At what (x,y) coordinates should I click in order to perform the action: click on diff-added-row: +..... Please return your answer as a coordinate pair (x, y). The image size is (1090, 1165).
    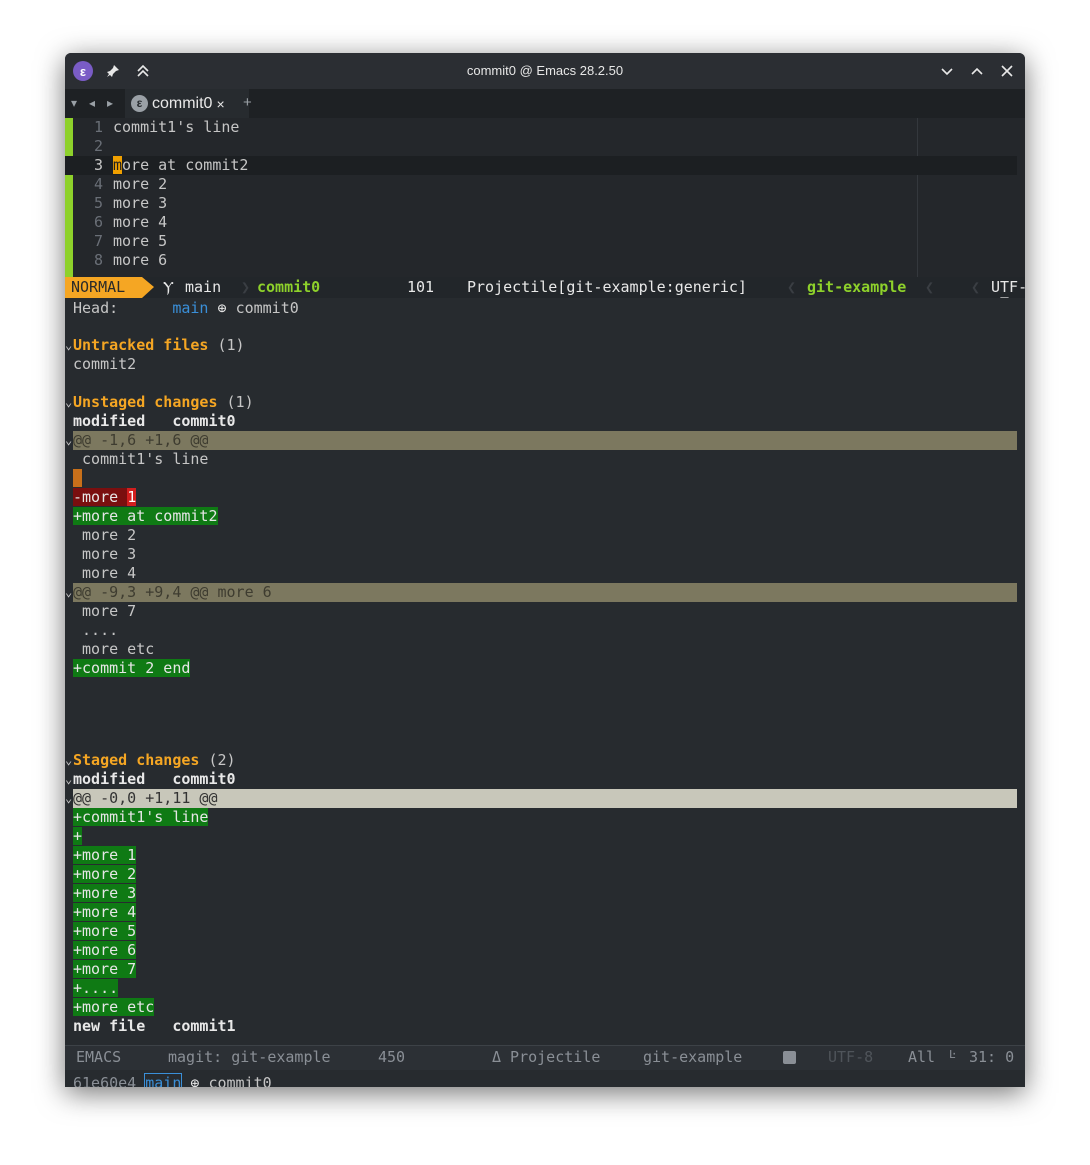
    Looking at the image, I should click on (92, 988).